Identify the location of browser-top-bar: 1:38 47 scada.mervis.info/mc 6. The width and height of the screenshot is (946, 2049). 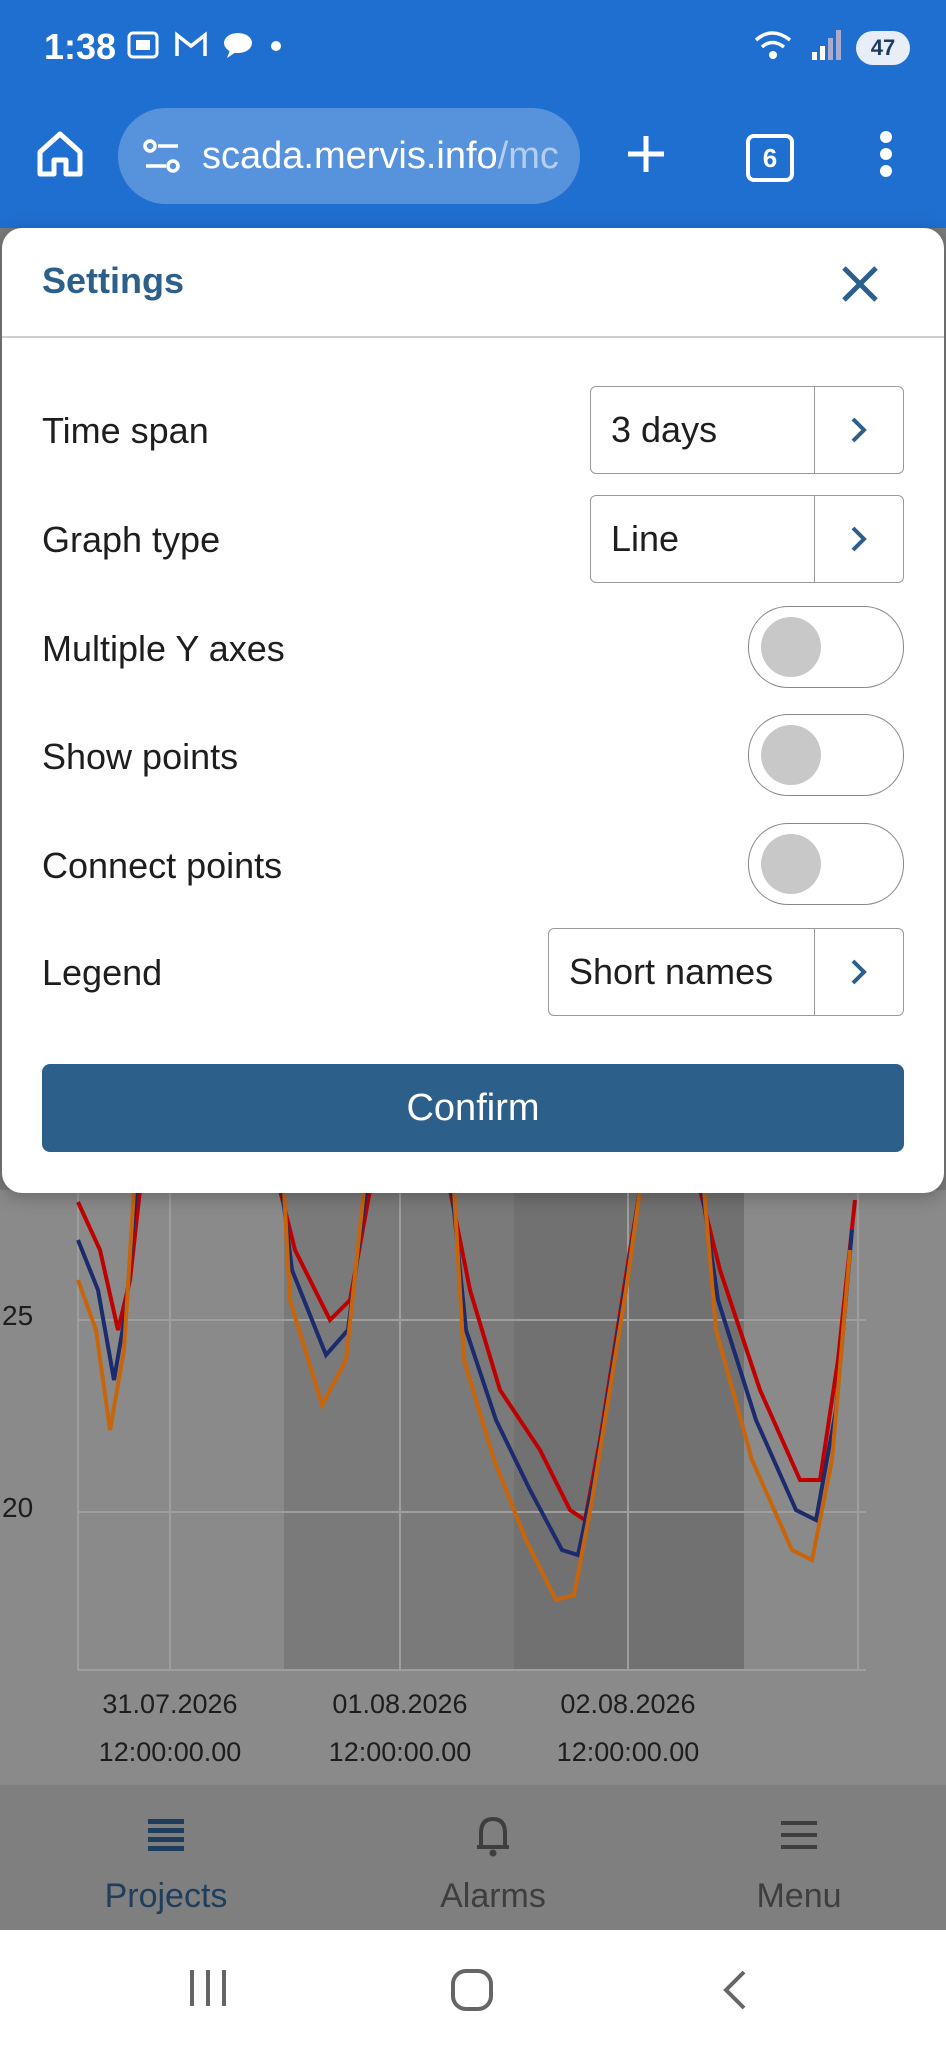
(473, 114).